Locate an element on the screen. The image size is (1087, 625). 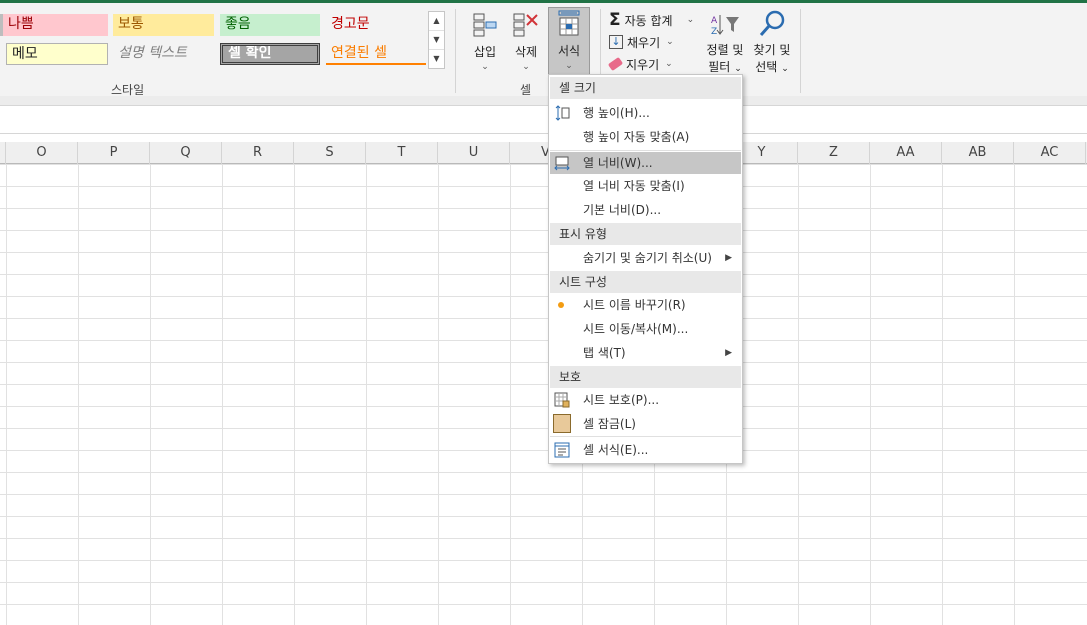
column-header-row: O P Q R S T U V W X Y Z AA AB AC is located at coordinates (543, 153).